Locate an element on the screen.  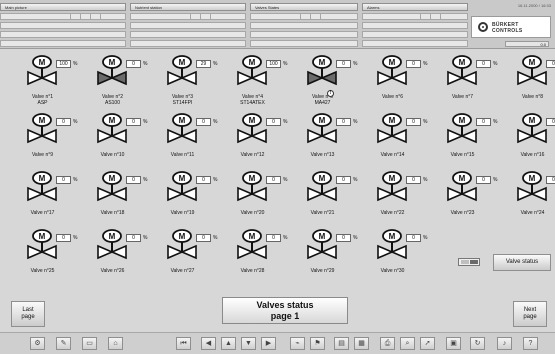
valve-7: M 0% Valve n°7 is located at coordinates (475, 83).